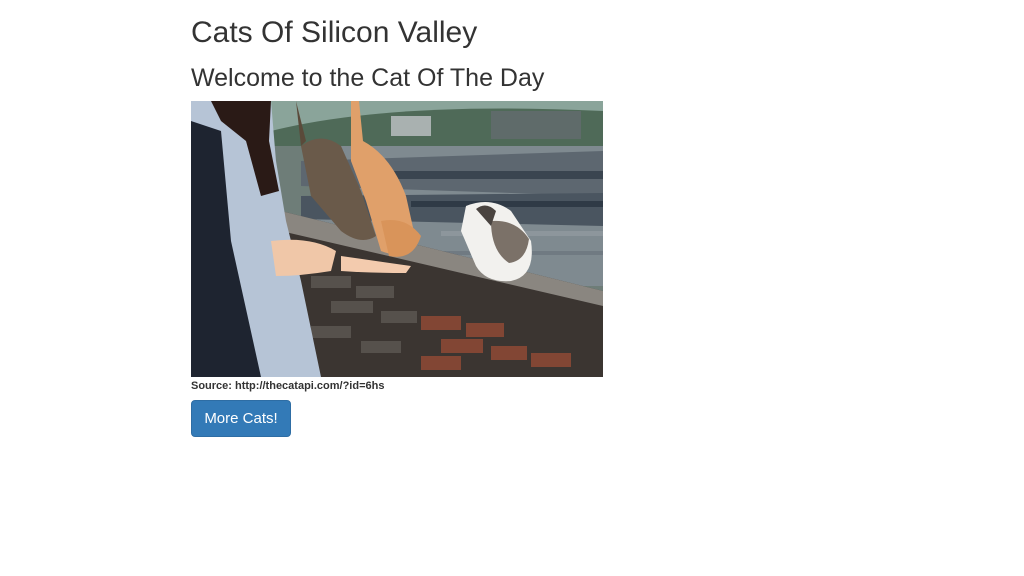 The width and height of the screenshot is (1024, 576). What do you see at coordinates (511, 386) in the screenshot?
I see `photo-source: Source: http://thecatapi.com/?id=6hs` at bounding box center [511, 386].